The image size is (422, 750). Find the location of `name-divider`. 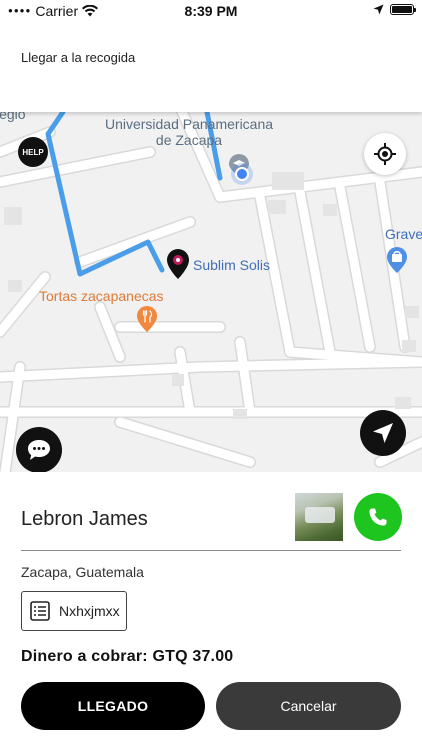

name-divider is located at coordinates (211, 550).